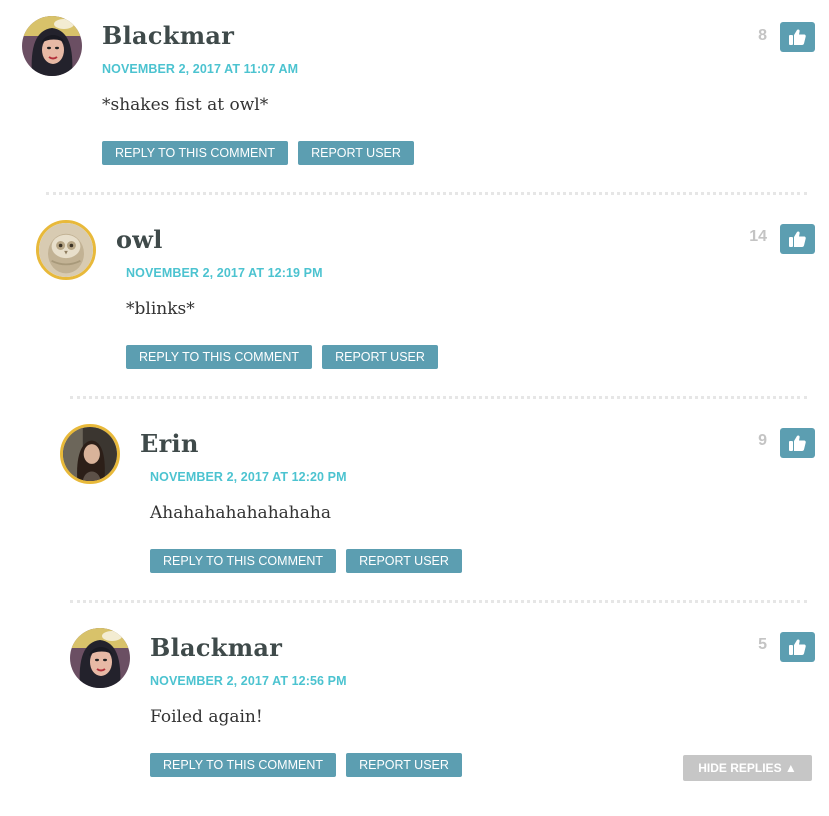  I want to click on comment-date: NOVEMBER 2, 2017 AT 11:07 AM, so click(200, 69).